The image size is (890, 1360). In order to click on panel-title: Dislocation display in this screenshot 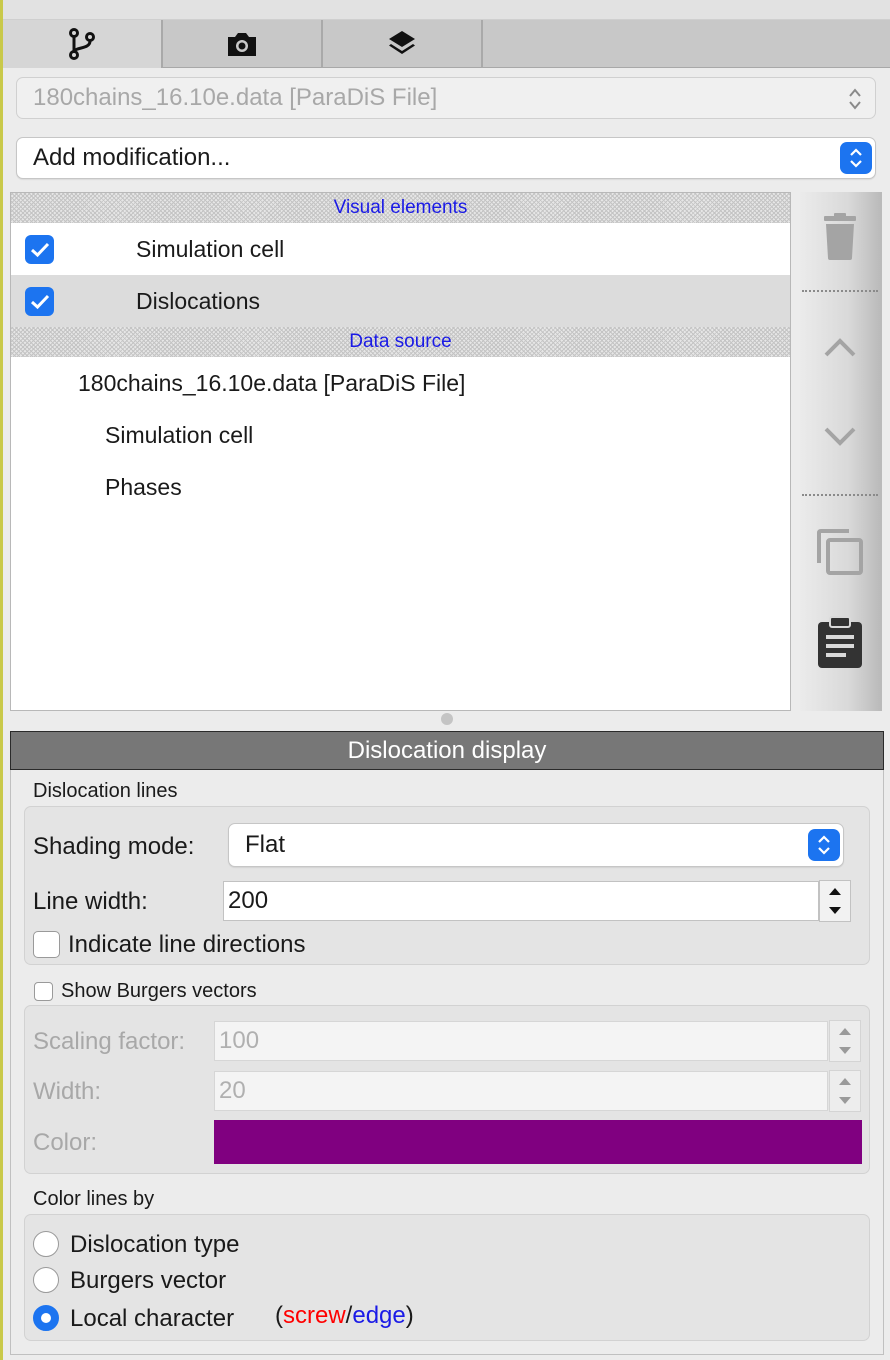, I will do `click(447, 750)`.